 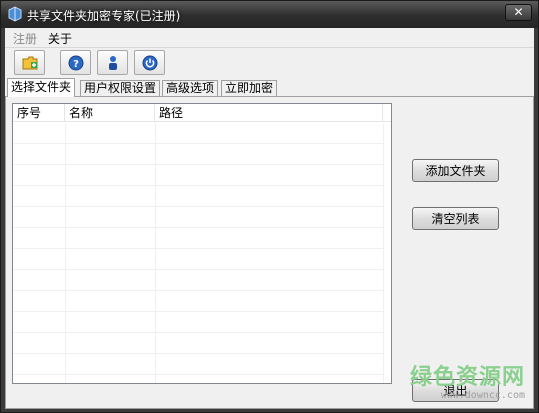 I want to click on tab-strip: 选择文件夹 用户权限设置 高级选项 立即加密, so click(x=269, y=87).